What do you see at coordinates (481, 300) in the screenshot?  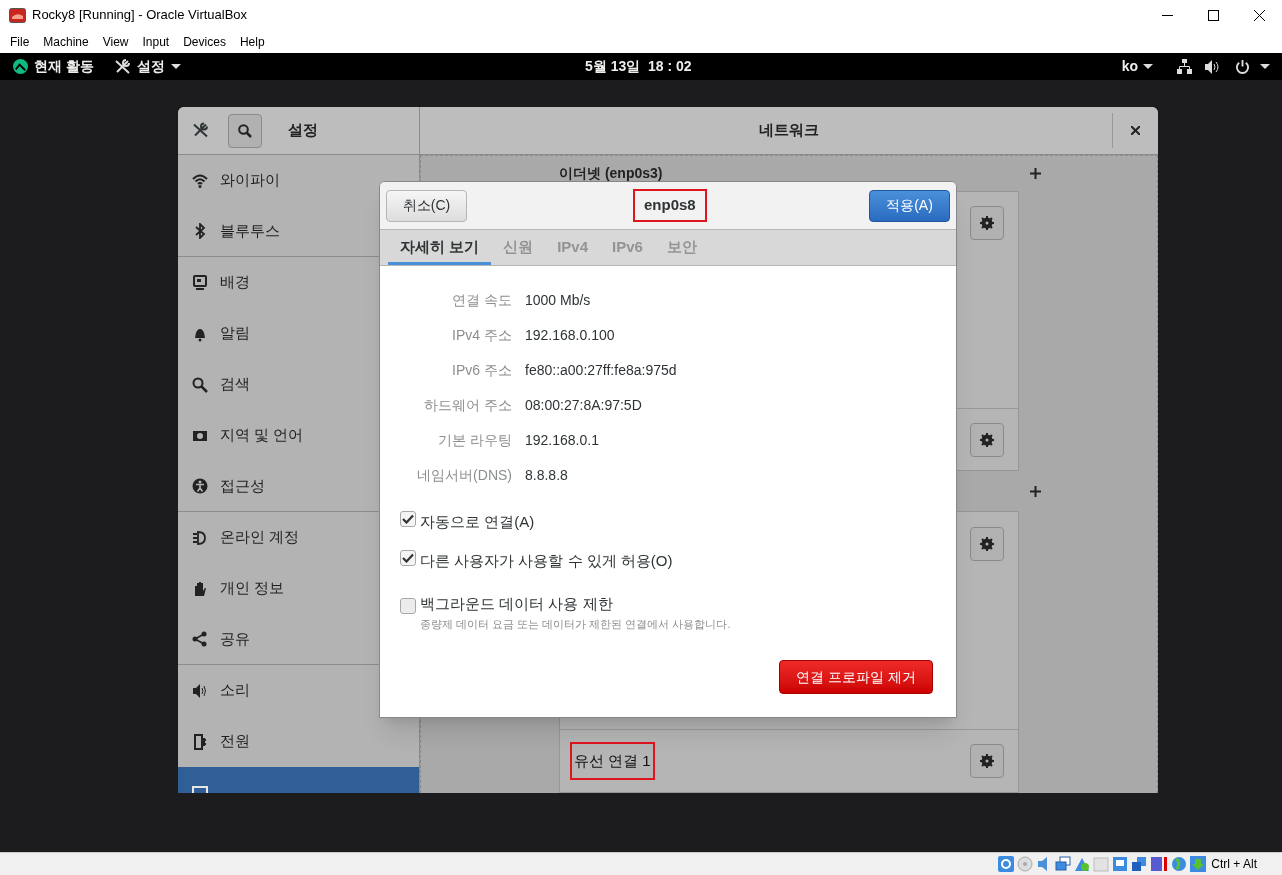 I see `detail-label: 연결 속도` at bounding box center [481, 300].